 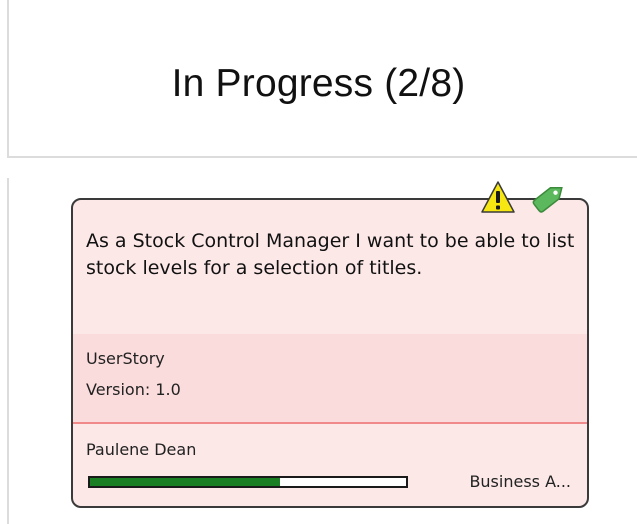 I want to click on card-meta-section: UserStory Version: 1.0, so click(x=330, y=379).